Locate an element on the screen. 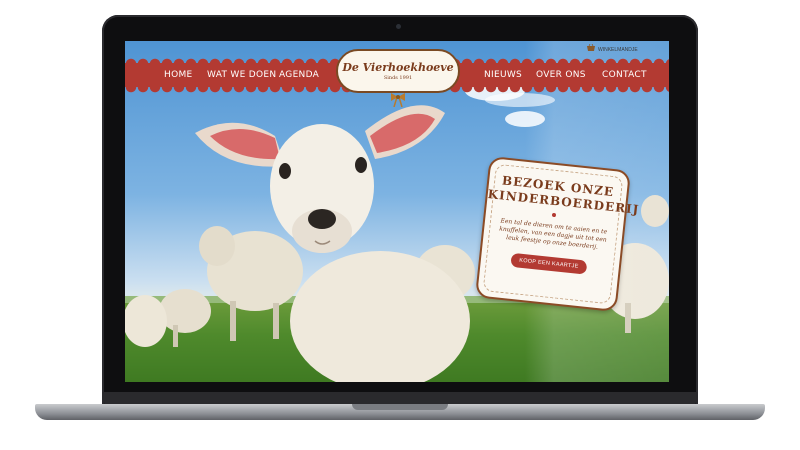 The width and height of the screenshot is (800, 450). site-logo: De Vierhoekhoeve Sinds 1991 is located at coordinates (398, 71).